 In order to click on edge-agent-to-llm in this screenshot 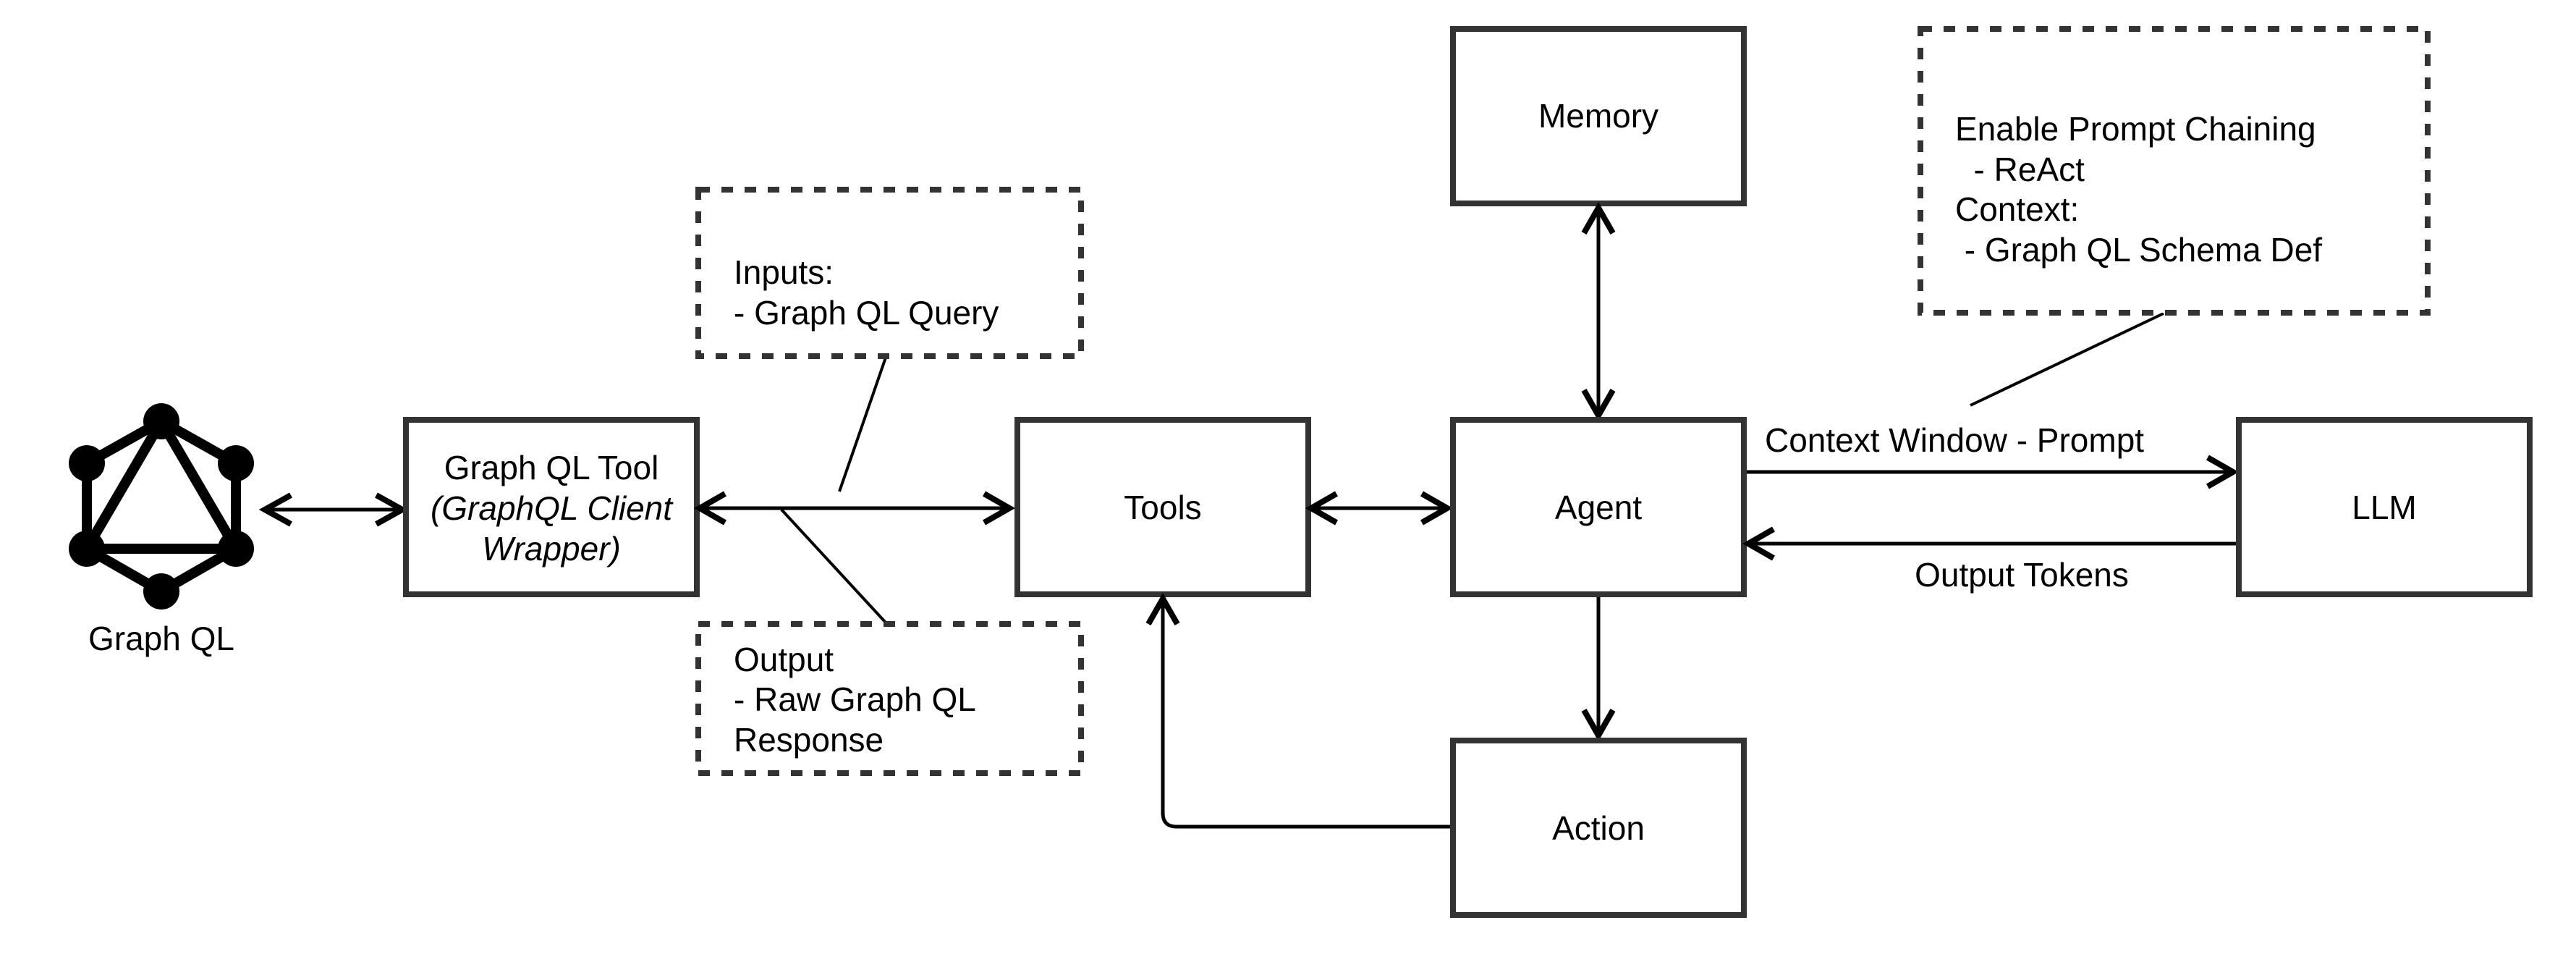, I will do `click(1993, 472)`.